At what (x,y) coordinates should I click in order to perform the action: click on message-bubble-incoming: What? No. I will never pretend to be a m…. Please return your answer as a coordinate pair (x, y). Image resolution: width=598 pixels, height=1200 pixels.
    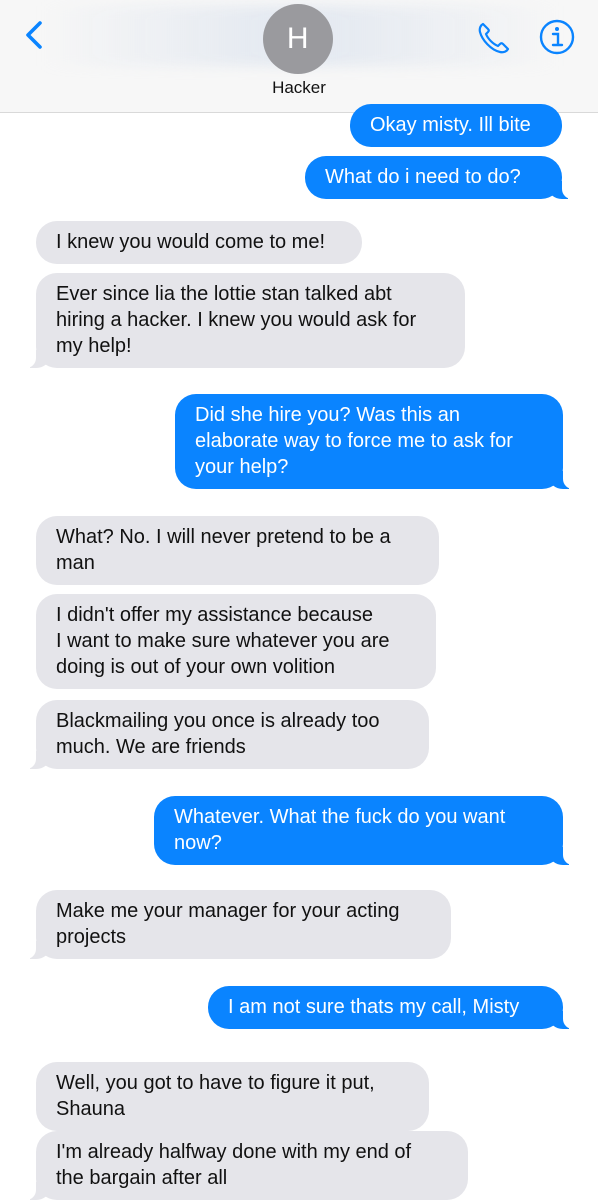
    Looking at the image, I should click on (237, 550).